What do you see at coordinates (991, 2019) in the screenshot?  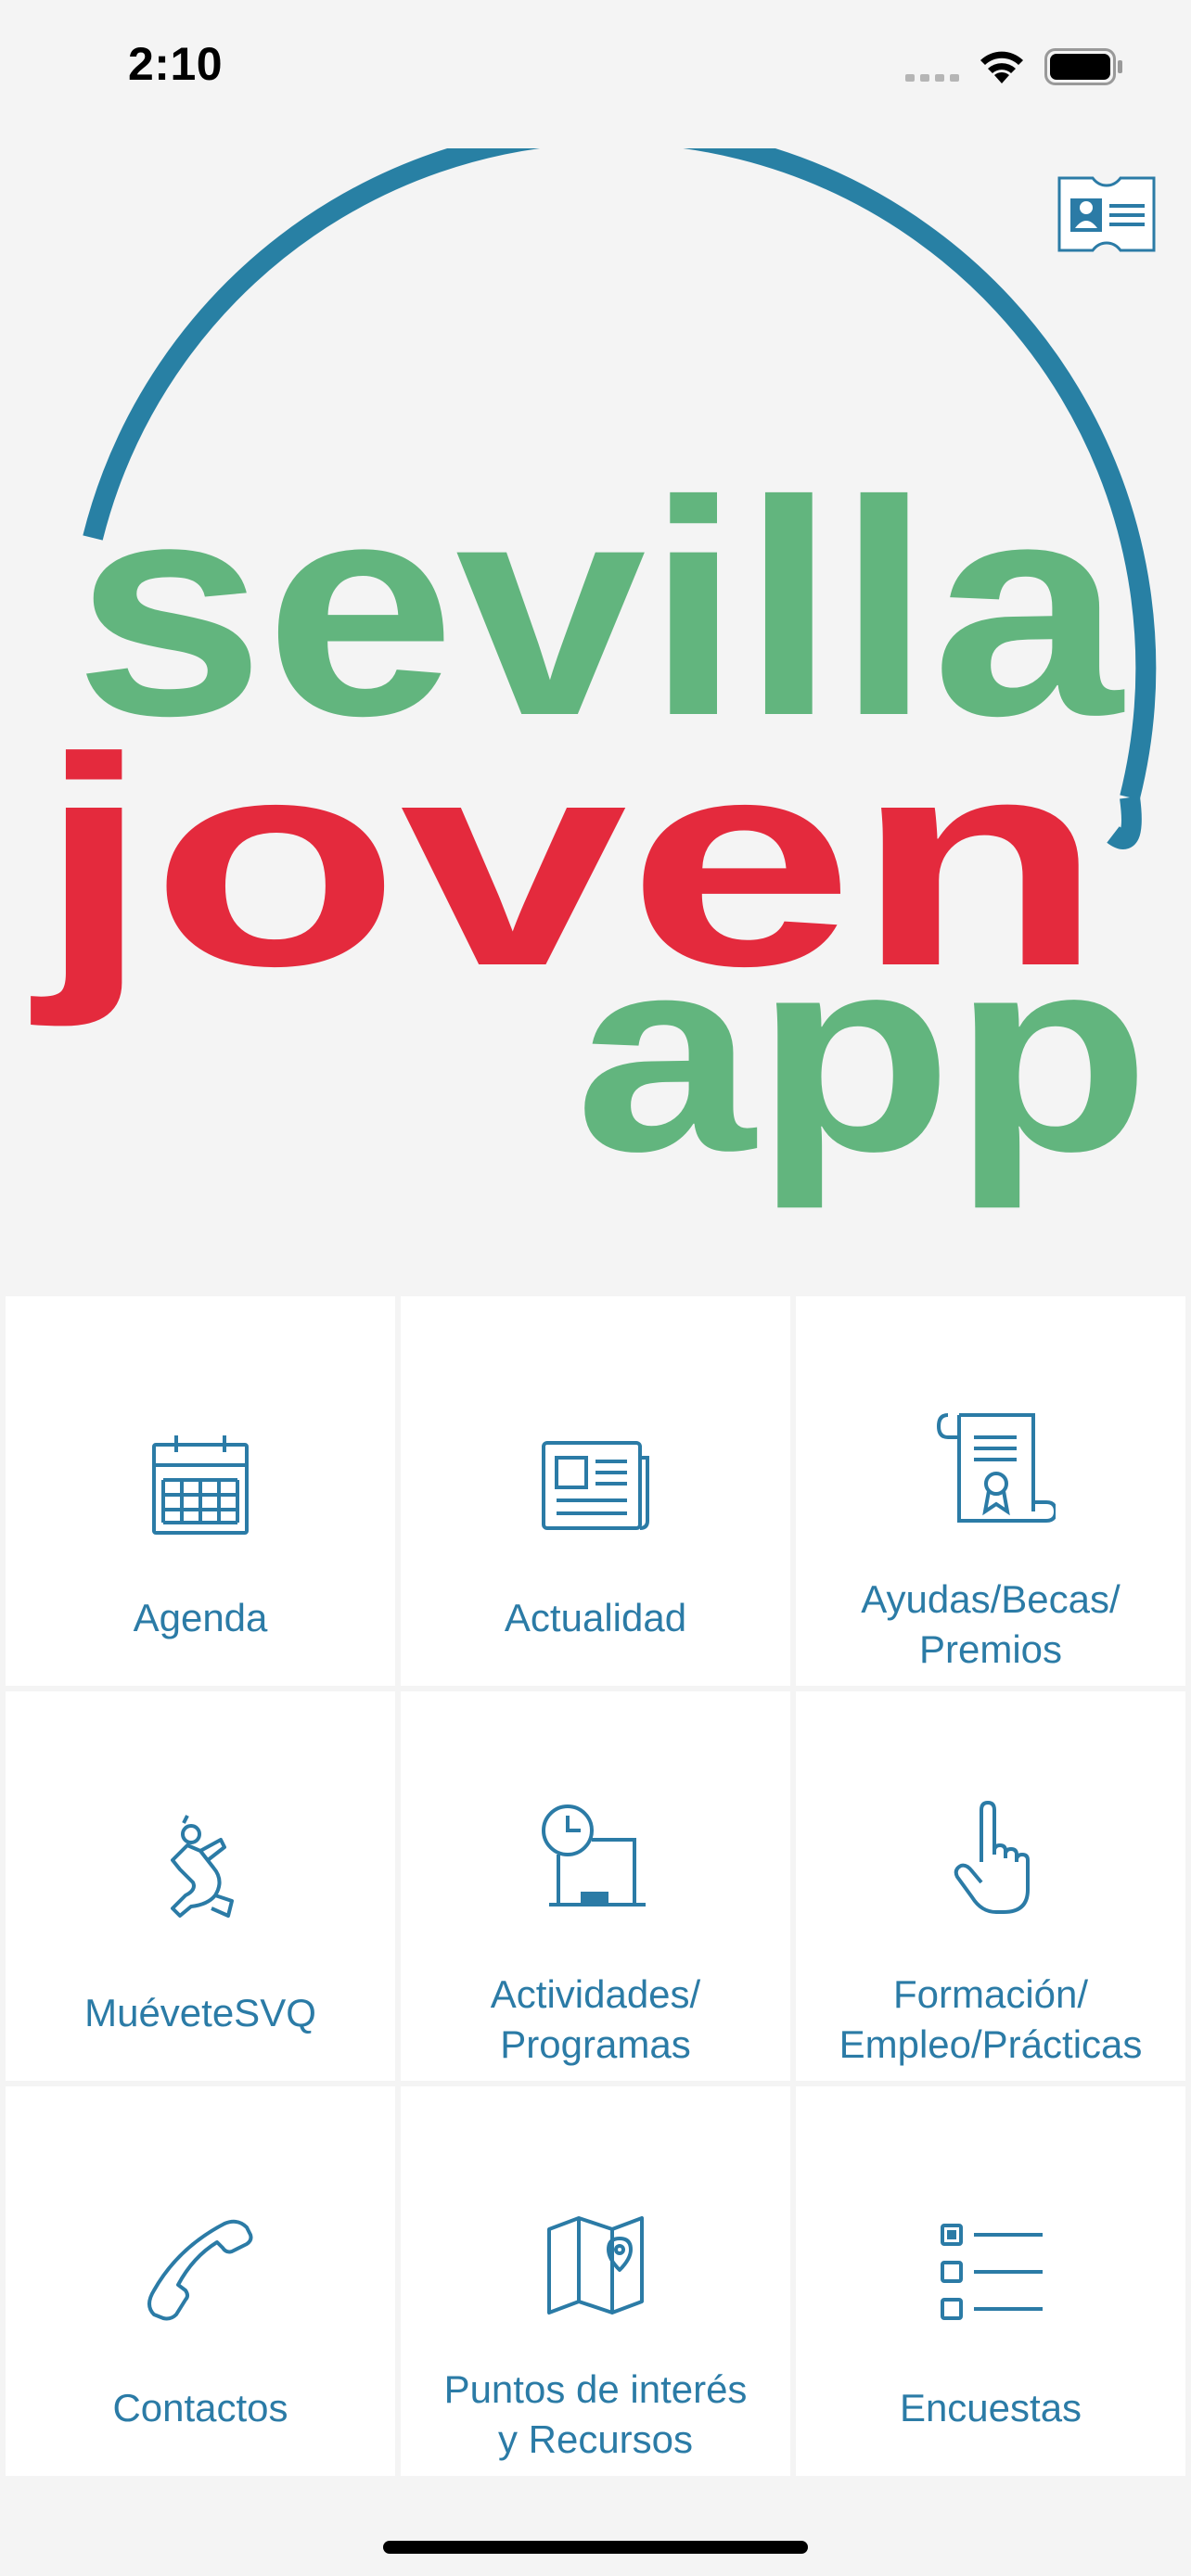 I see `menu-label-formacion-empleo-practicas: Formación/ Empleo/Prácticas` at bounding box center [991, 2019].